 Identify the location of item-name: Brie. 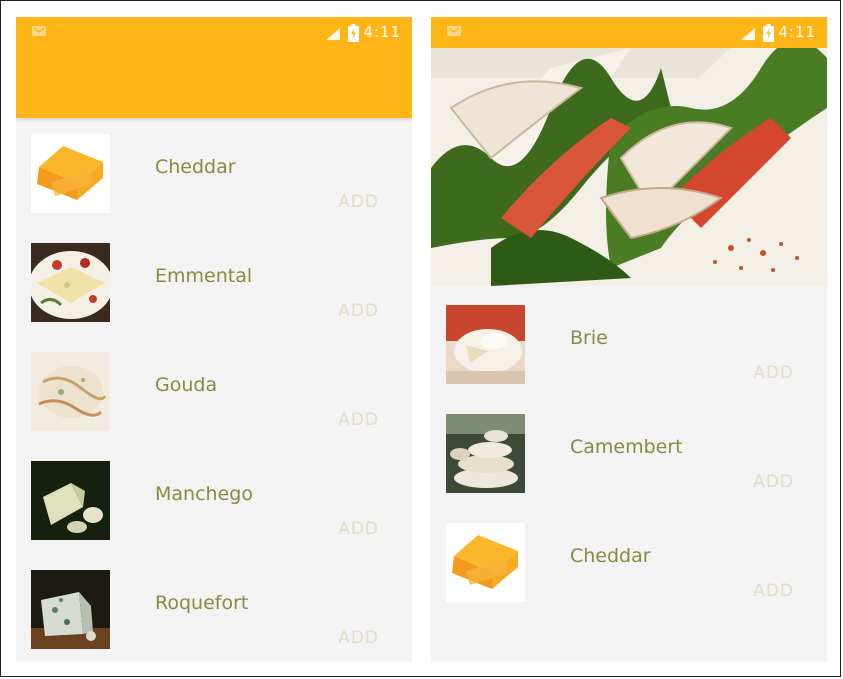
(589, 338).